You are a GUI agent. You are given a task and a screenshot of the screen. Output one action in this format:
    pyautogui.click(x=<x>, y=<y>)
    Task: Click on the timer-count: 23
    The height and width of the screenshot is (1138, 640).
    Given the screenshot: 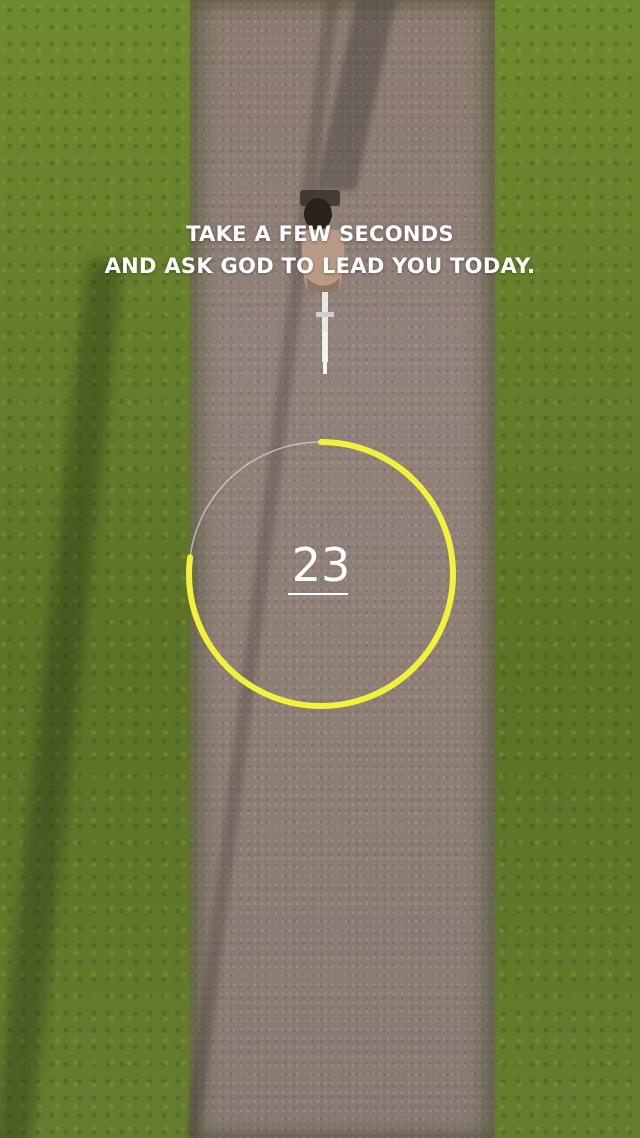 What is the action you would take?
    pyautogui.click(x=321, y=565)
    